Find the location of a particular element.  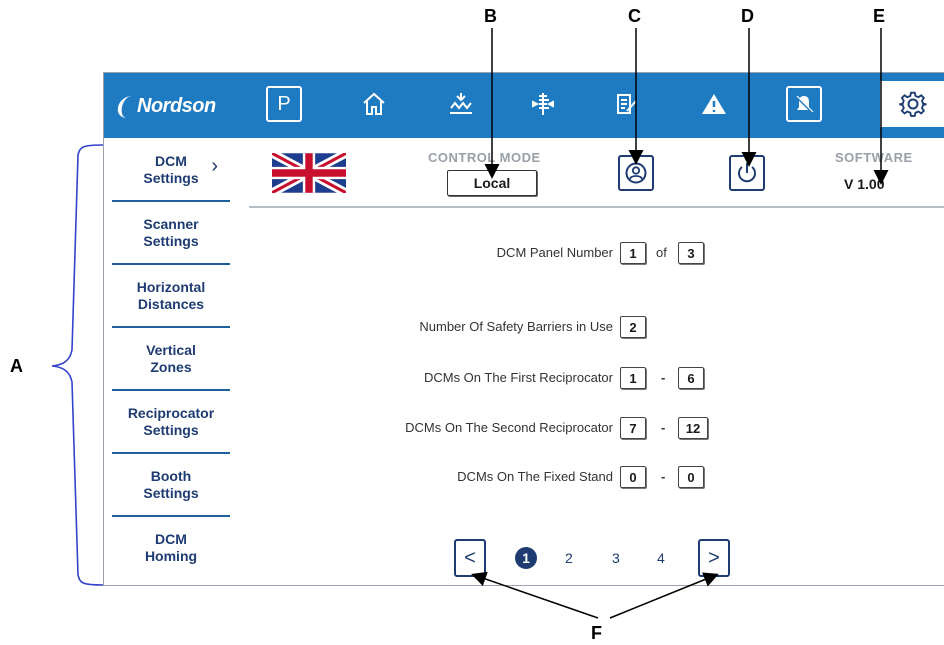

bell-muted-icon is located at coordinates (804, 104).